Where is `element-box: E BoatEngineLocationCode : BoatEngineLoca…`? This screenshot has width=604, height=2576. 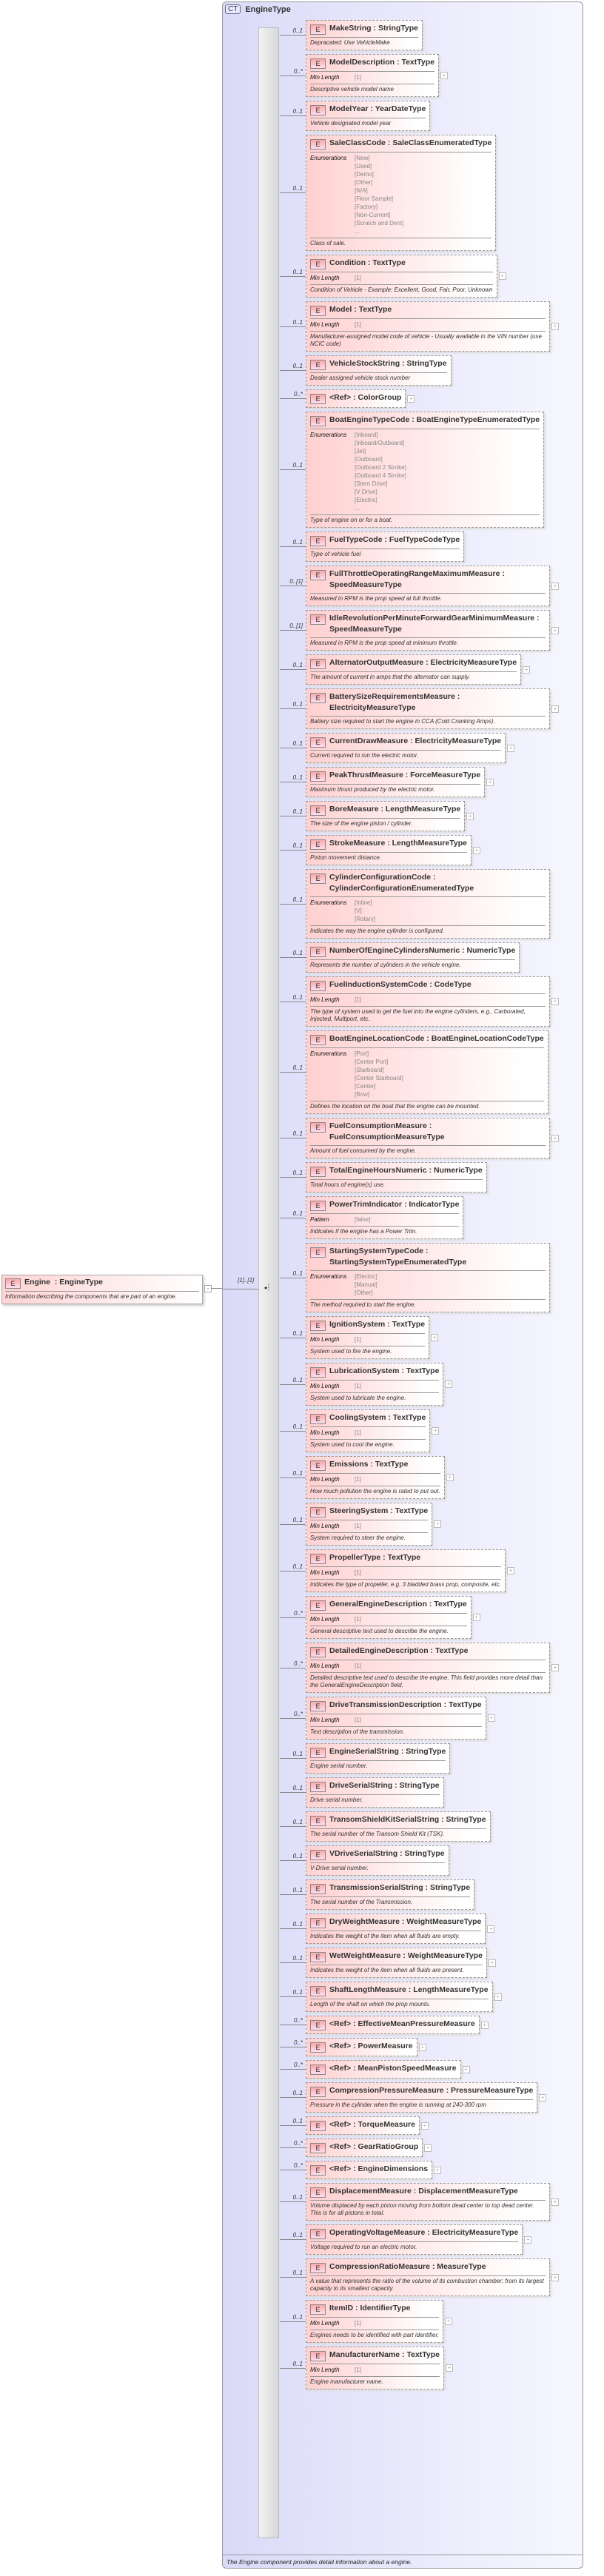
element-box: E BoatEngineLocationCode : BoatEngineLoca… is located at coordinates (427, 1072).